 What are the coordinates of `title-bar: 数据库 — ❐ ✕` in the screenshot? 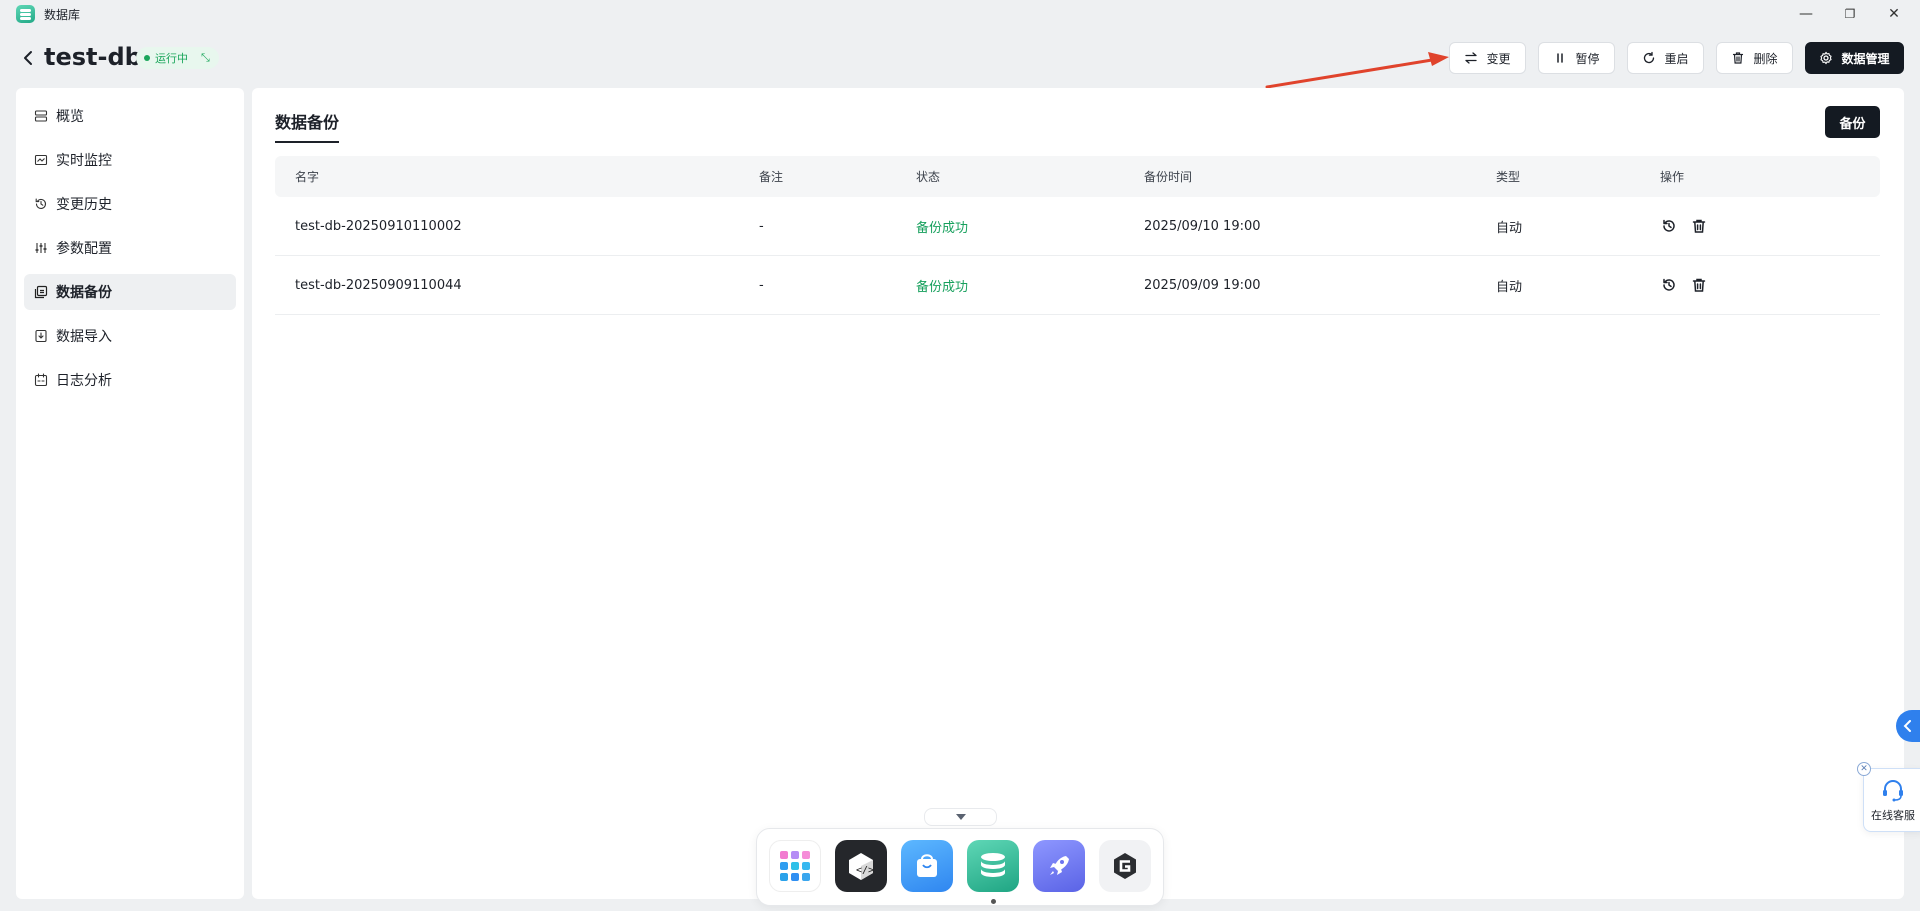 It's located at (960, 14).